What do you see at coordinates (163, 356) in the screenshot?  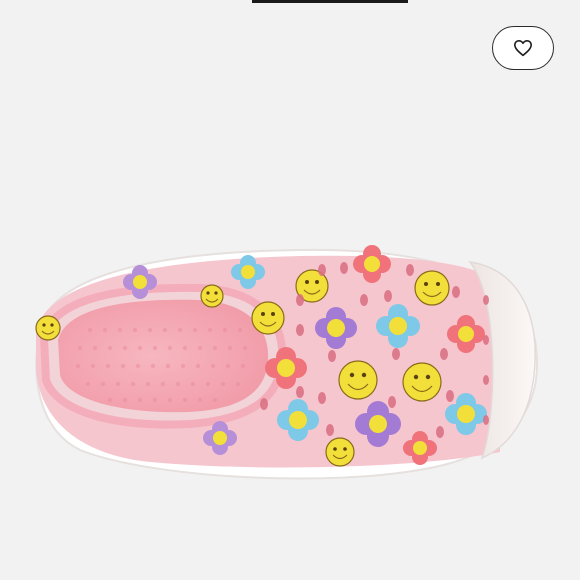 I see `shoe-insole` at bounding box center [163, 356].